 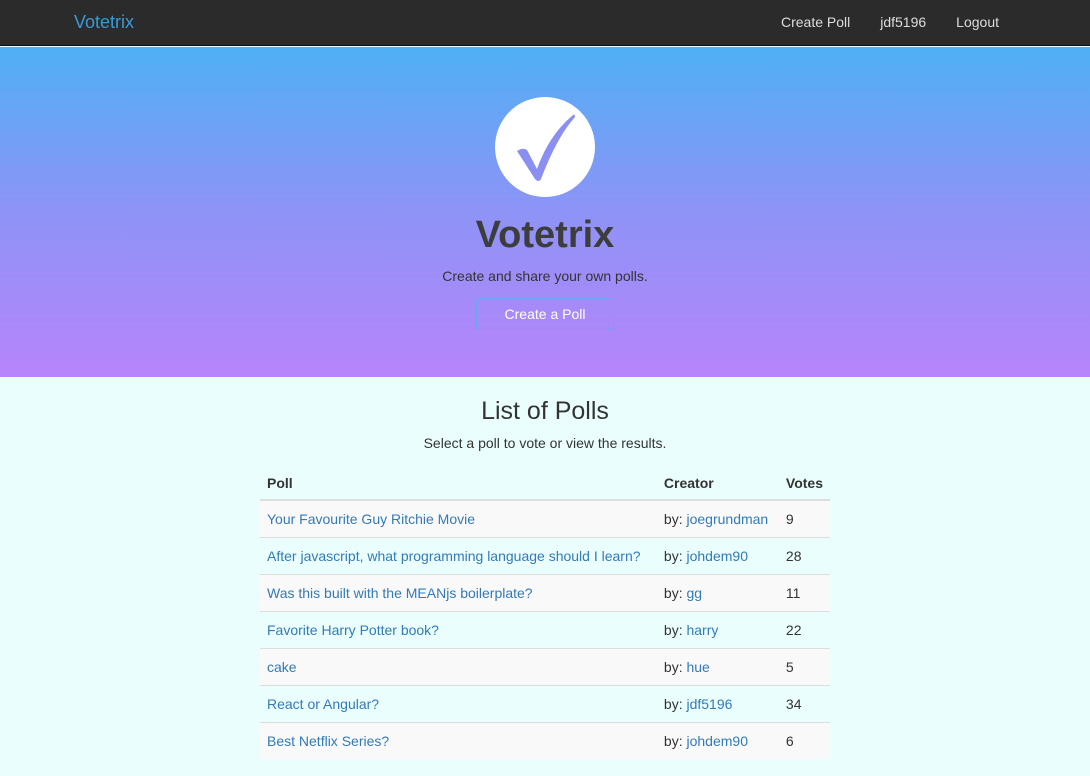 I want to click on creator-link: gg, so click(x=694, y=593).